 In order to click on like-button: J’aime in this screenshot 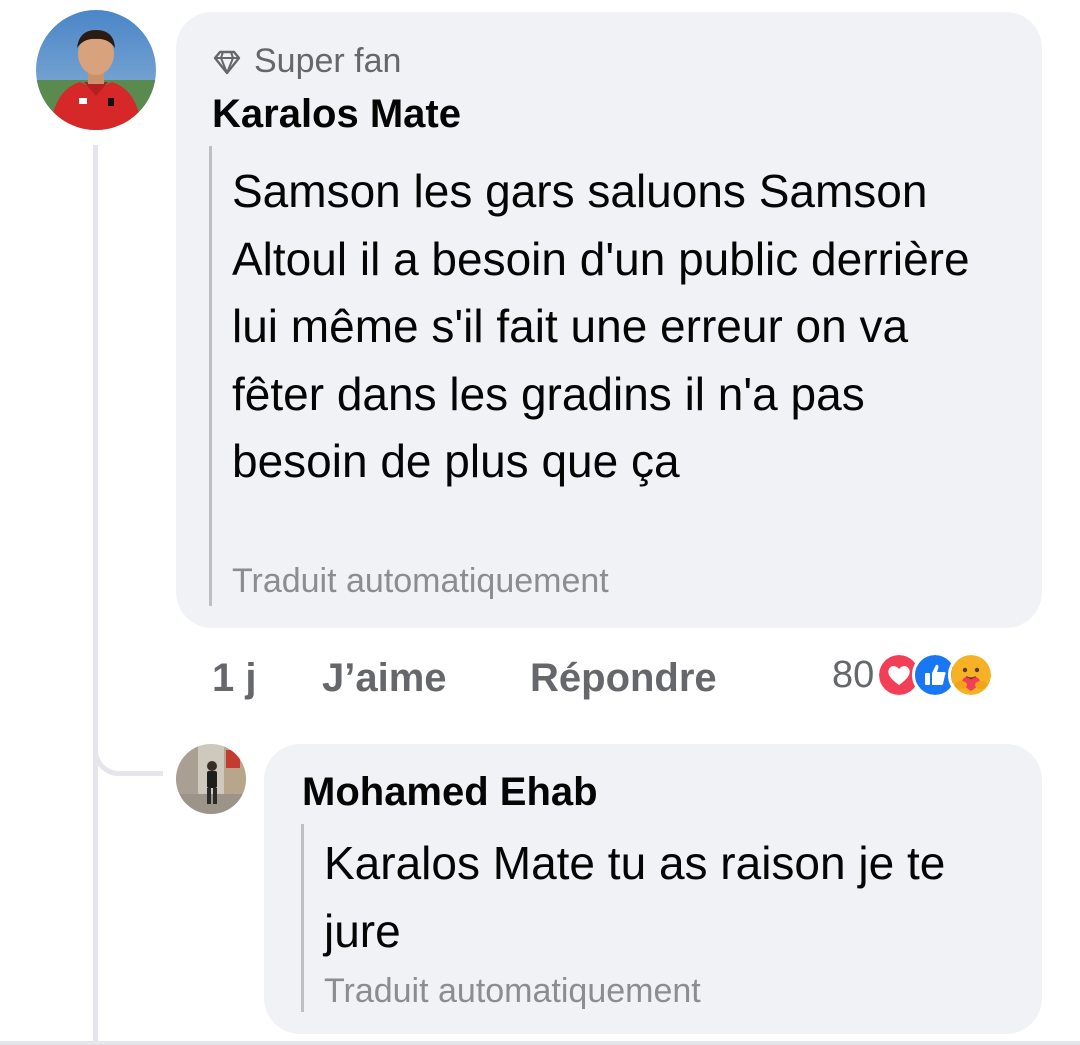, I will do `click(384, 678)`.